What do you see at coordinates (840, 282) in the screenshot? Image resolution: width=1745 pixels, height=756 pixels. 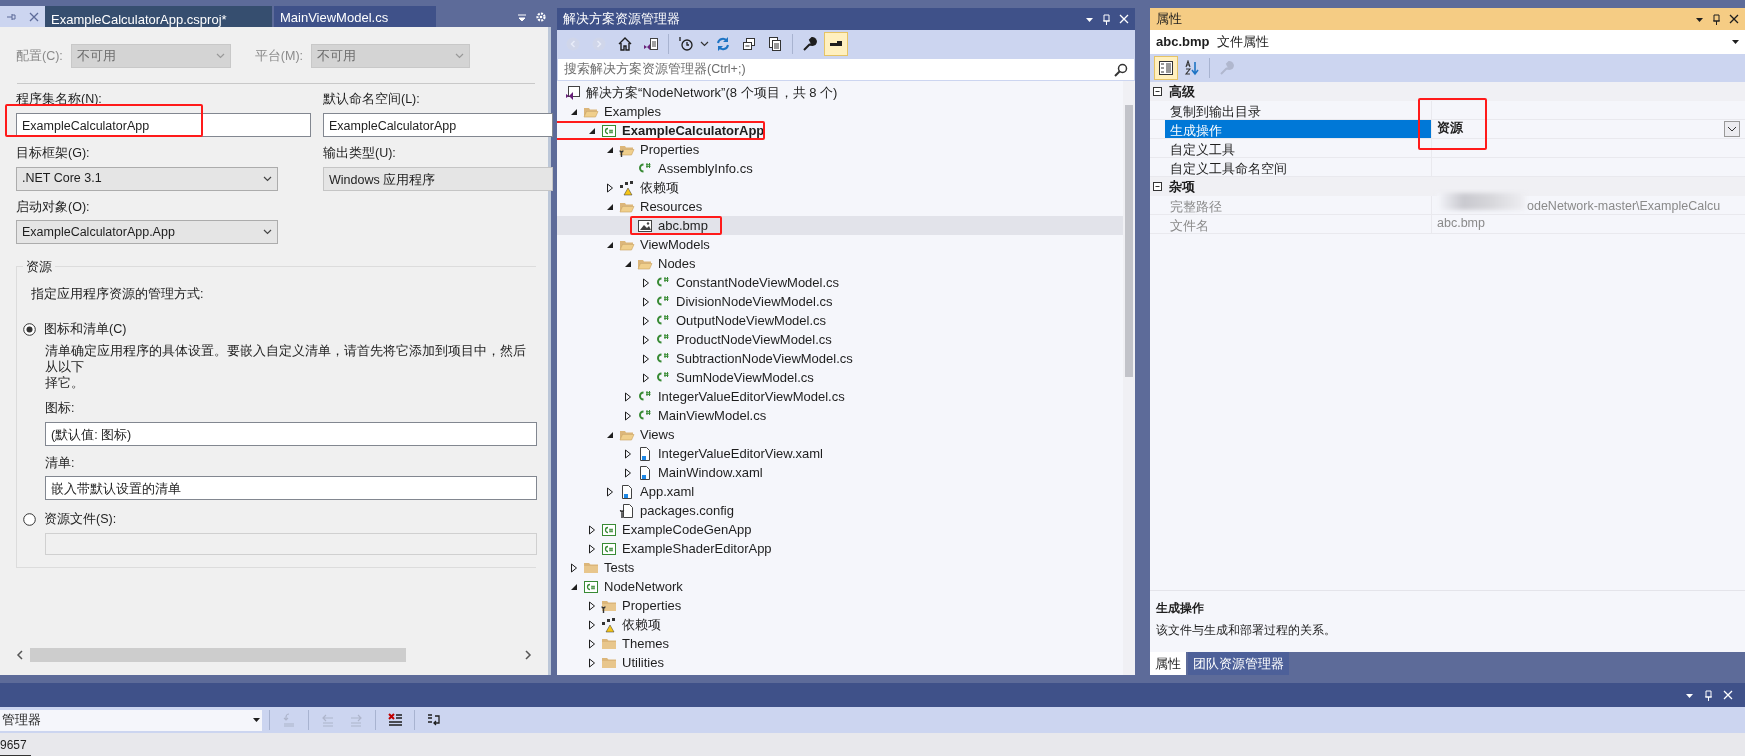 I see `tree-item: ConstantNodeViewModel.cs` at bounding box center [840, 282].